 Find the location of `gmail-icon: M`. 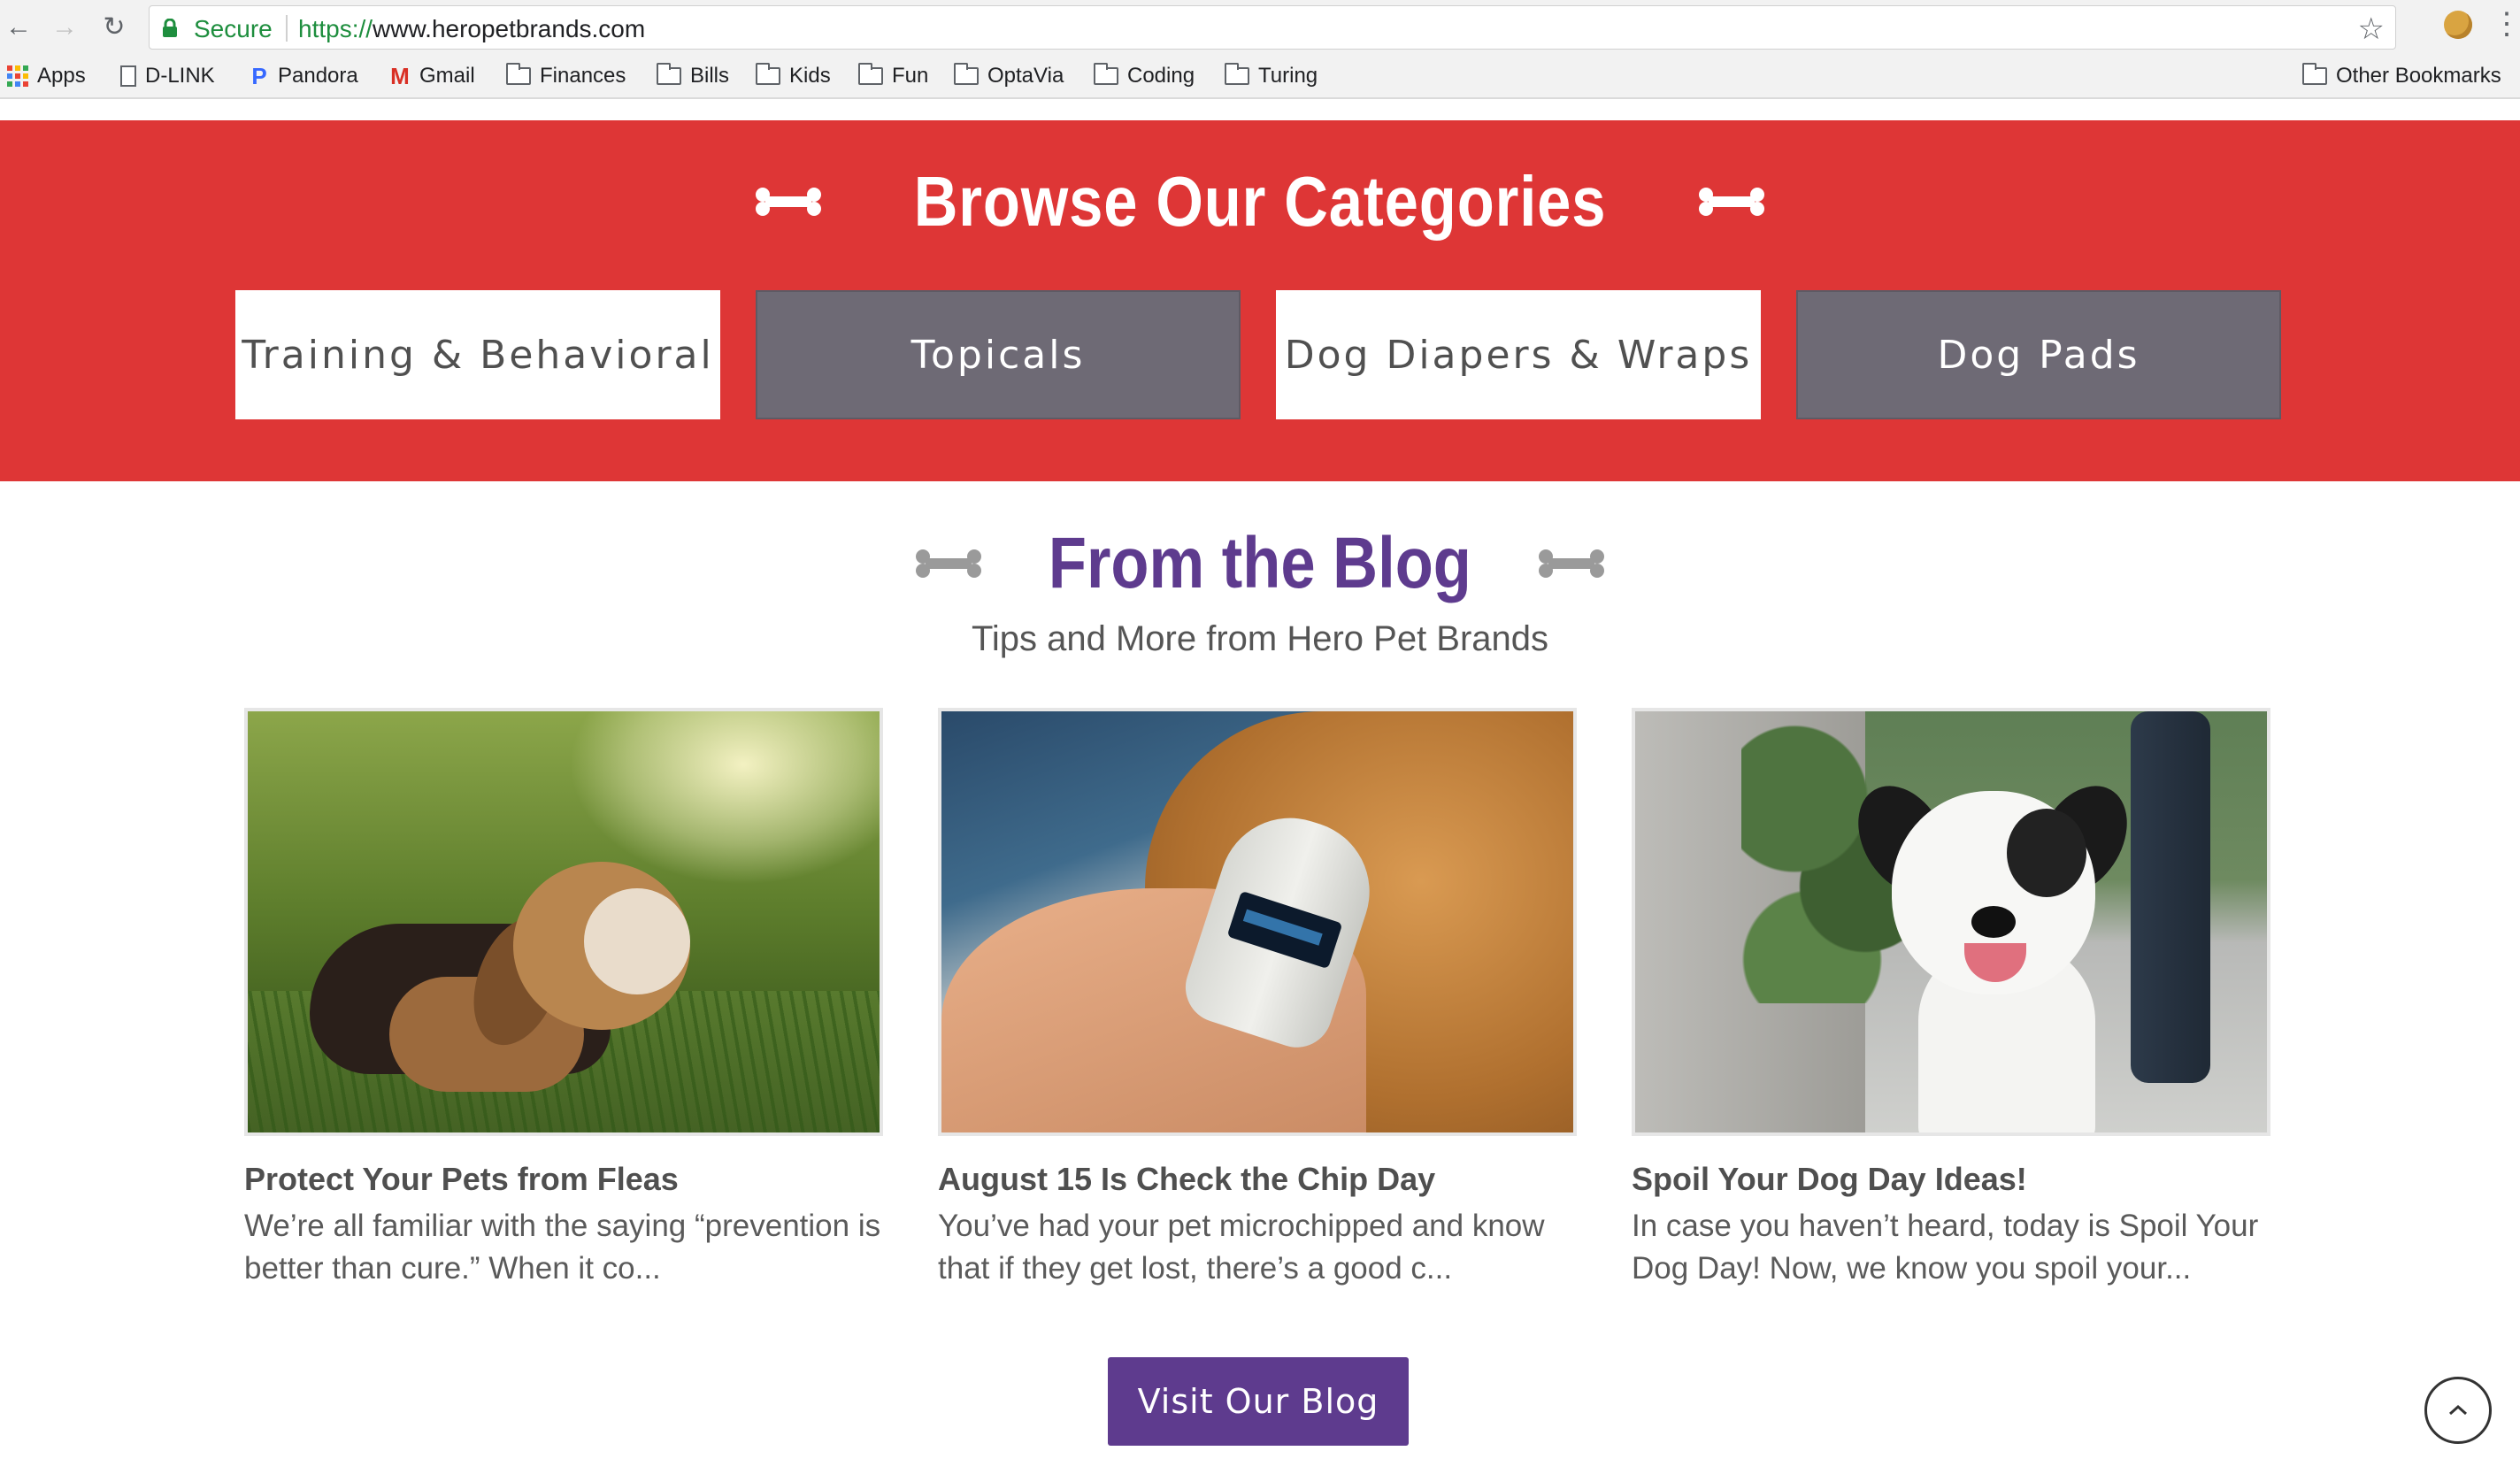

gmail-icon: M is located at coordinates (400, 76).